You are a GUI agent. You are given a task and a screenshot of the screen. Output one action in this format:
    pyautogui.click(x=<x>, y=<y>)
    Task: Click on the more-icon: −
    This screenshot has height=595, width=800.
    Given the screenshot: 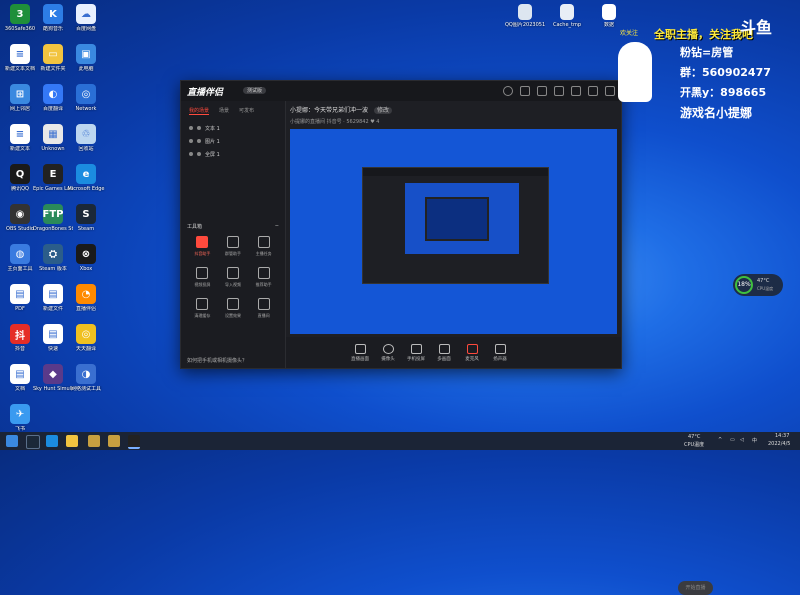 What is the action you would take?
    pyautogui.click(x=277, y=226)
    